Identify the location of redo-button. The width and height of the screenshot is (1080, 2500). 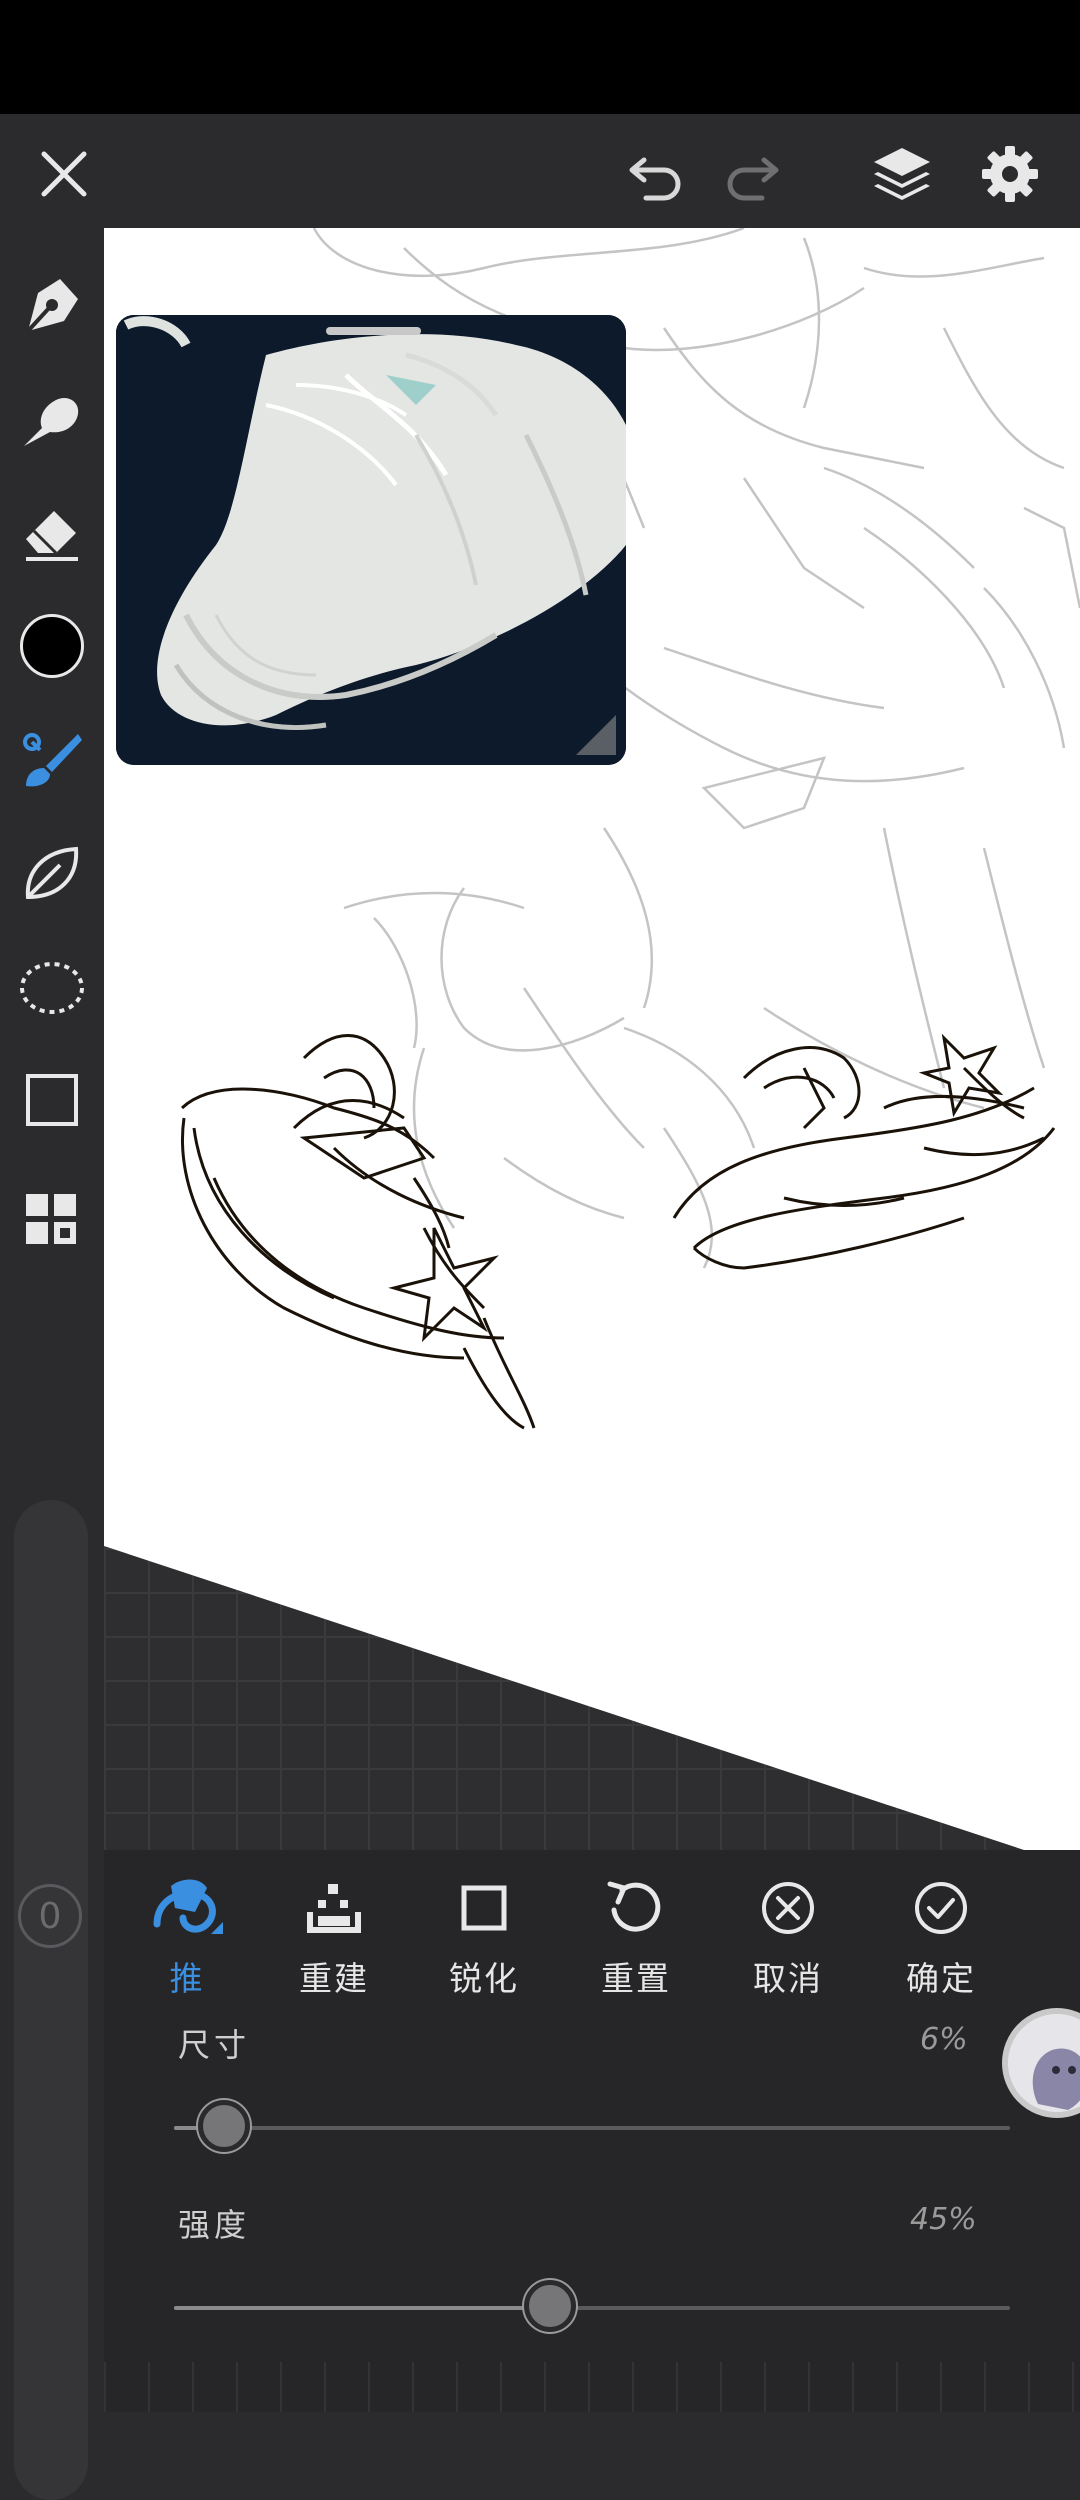
(752, 174).